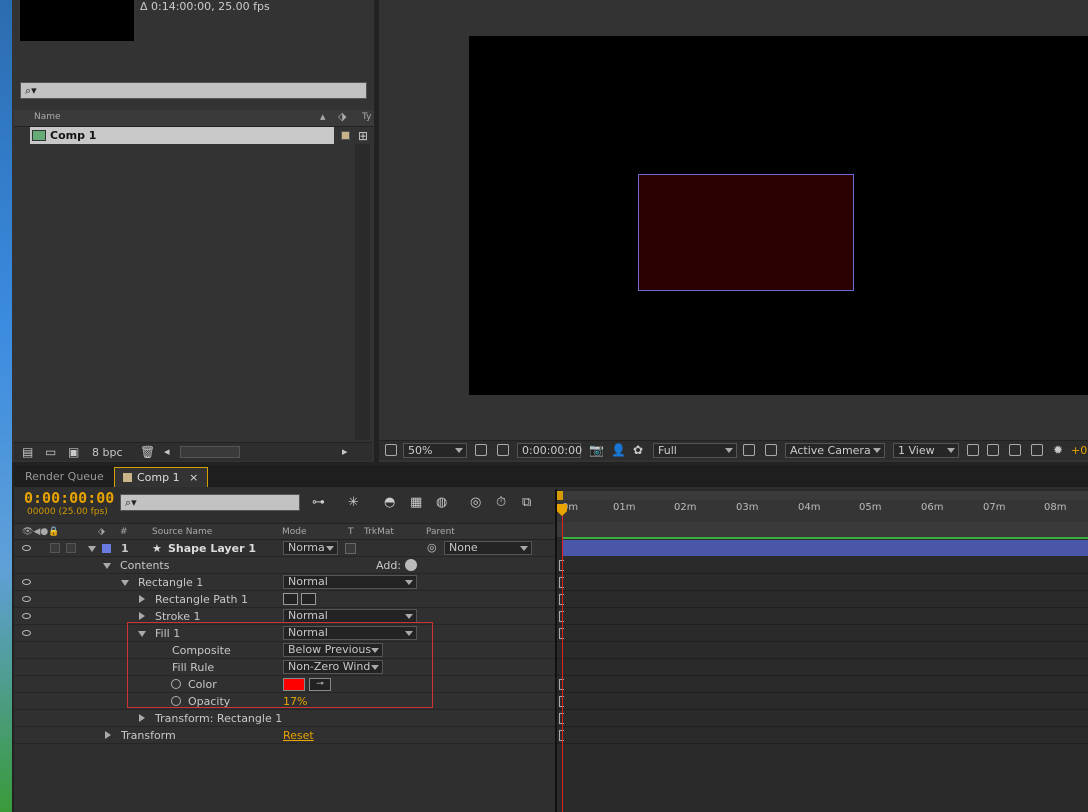 The image size is (1088, 812). I want to click on rectangle-group-row: Rectangle 1 Normal, so click(284, 582).